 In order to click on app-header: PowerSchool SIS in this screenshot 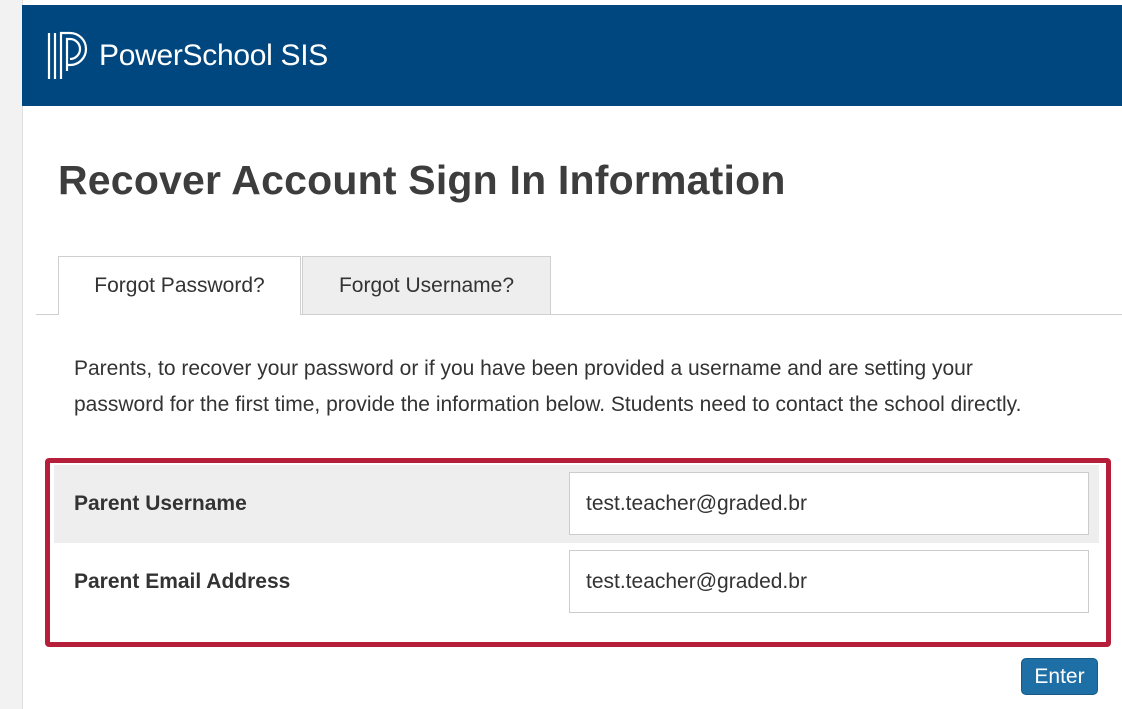, I will do `click(572, 55)`.